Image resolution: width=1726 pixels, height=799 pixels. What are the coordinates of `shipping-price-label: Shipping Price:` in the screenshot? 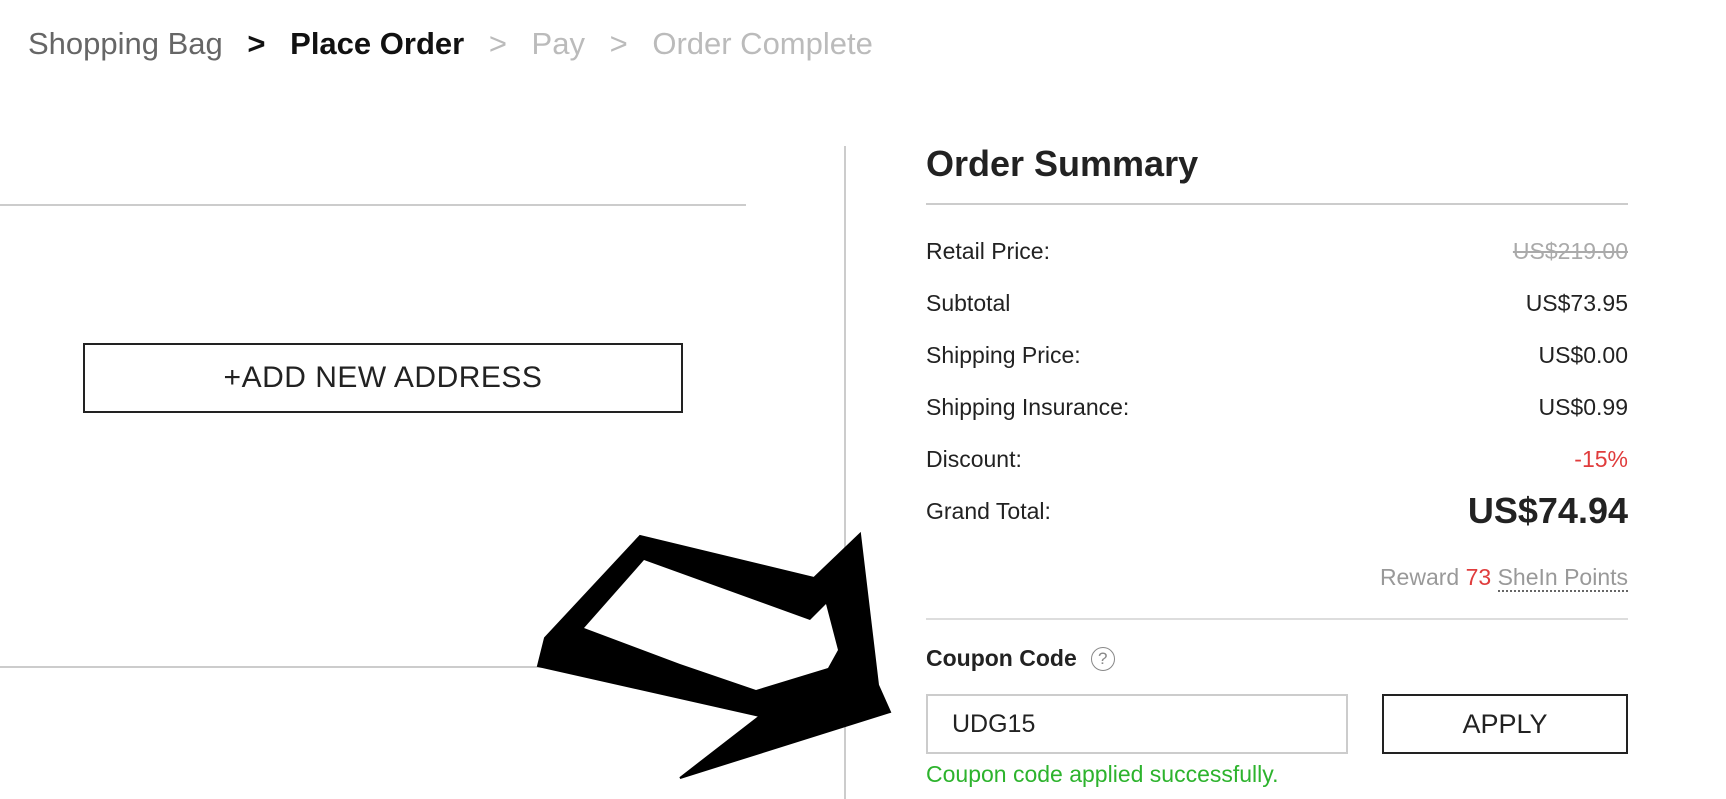 It's located at (1003, 355).